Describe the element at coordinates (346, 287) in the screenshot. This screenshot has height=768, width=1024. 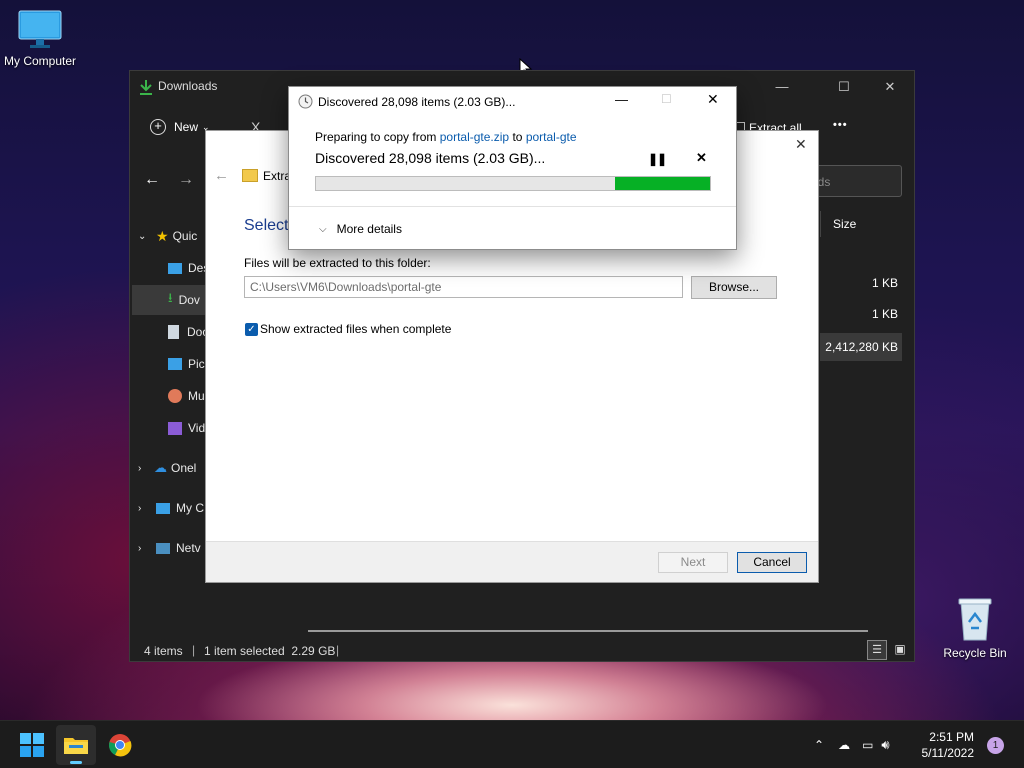
I see `folder-path-value: C:\Users\VM6\Downloads\portal-gte` at that location.